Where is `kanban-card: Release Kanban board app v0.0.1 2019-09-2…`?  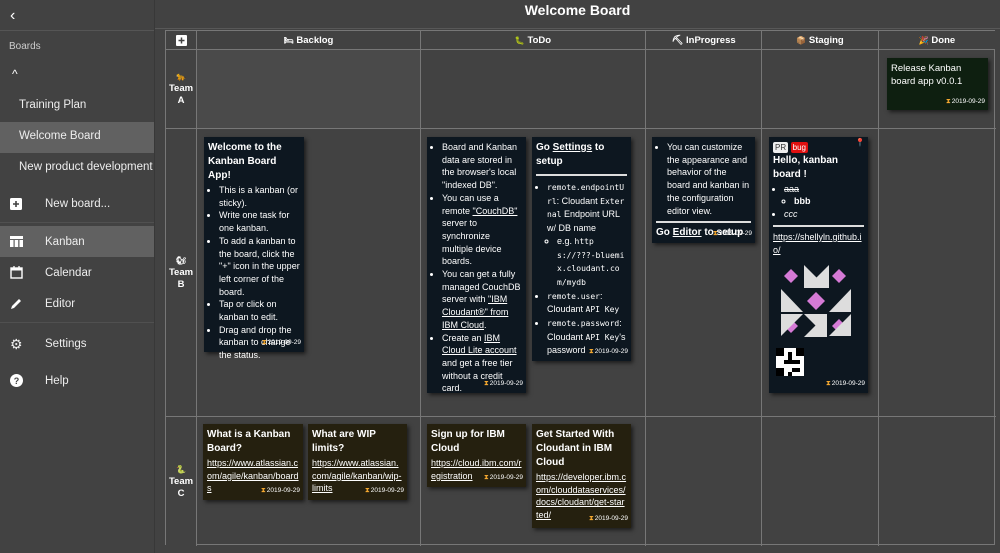
kanban-card: Release Kanban board app v0.0.1 2019-09-2… is located at coordinates (937, 84).